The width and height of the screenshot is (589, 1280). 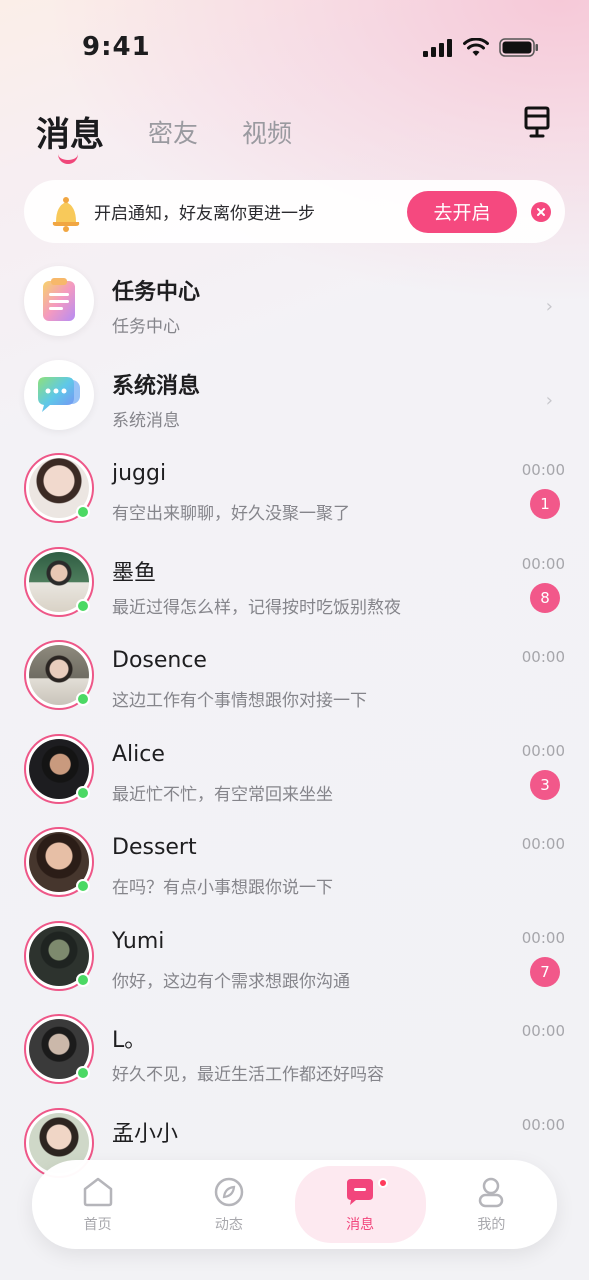 I want to click on active-tab-indicator, so click(x=68, y=159).